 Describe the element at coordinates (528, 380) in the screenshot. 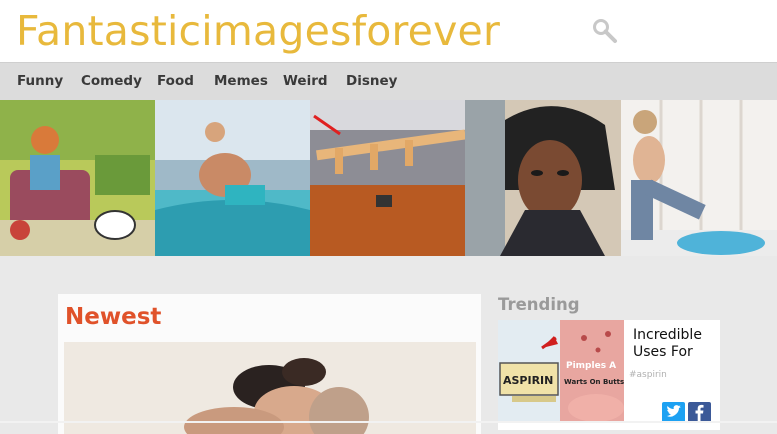

I see `aspirin-label: ASPIRIN` at that location.